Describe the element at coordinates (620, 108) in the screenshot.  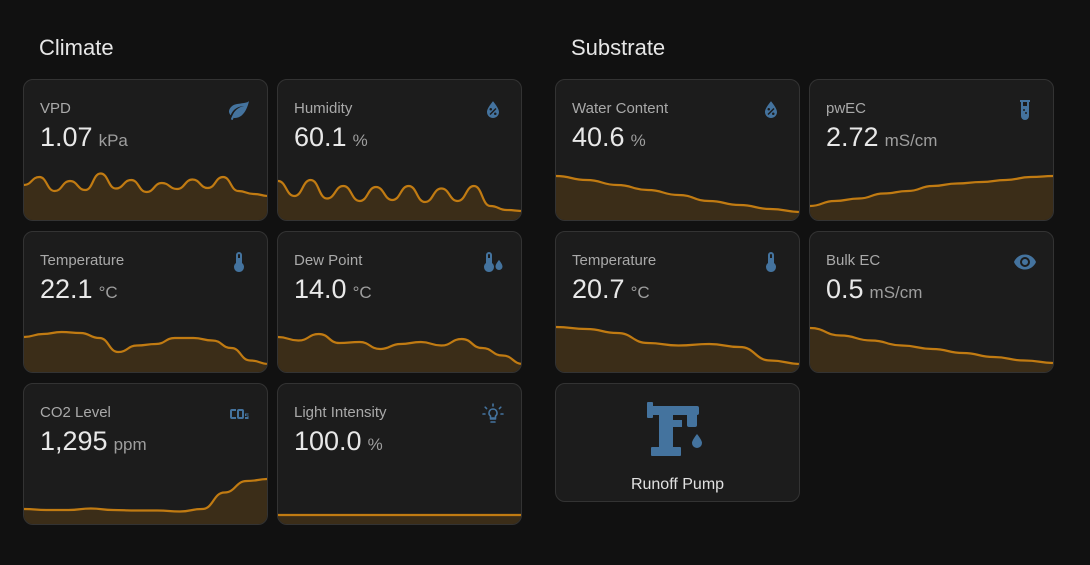
I see `card-name: Water Content` at that location.